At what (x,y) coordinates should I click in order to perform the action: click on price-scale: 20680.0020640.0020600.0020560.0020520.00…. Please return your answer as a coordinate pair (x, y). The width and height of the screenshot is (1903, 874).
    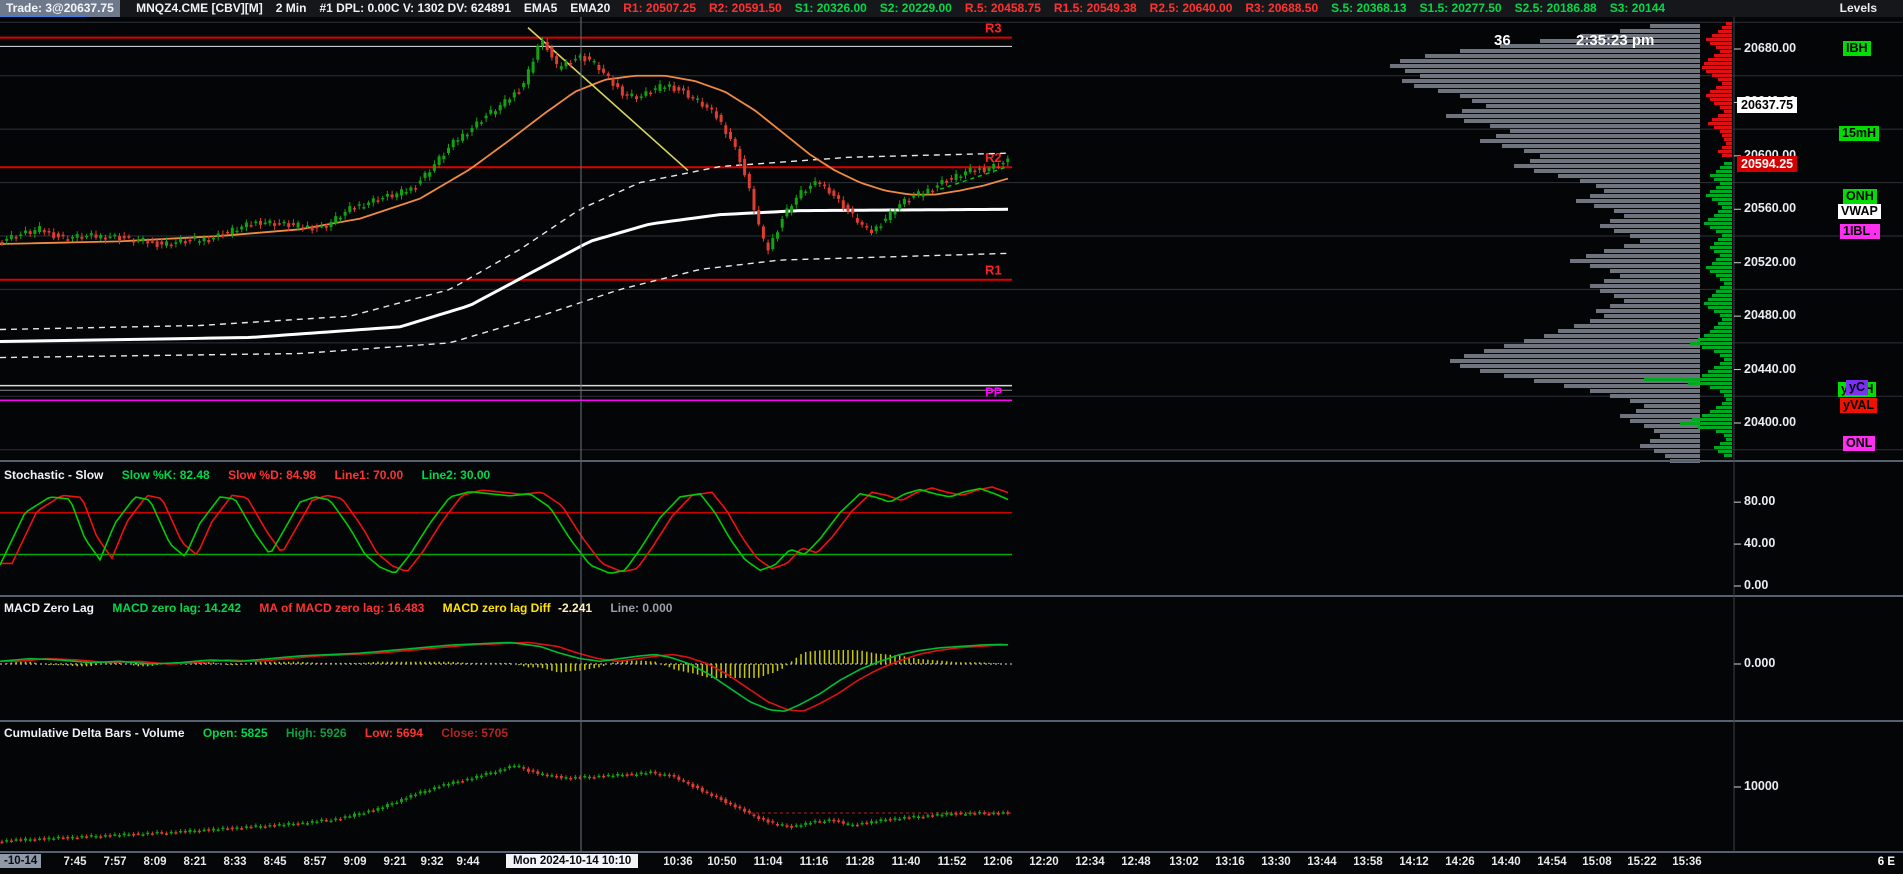
    Looking at the image, I should click on (1819, 435).